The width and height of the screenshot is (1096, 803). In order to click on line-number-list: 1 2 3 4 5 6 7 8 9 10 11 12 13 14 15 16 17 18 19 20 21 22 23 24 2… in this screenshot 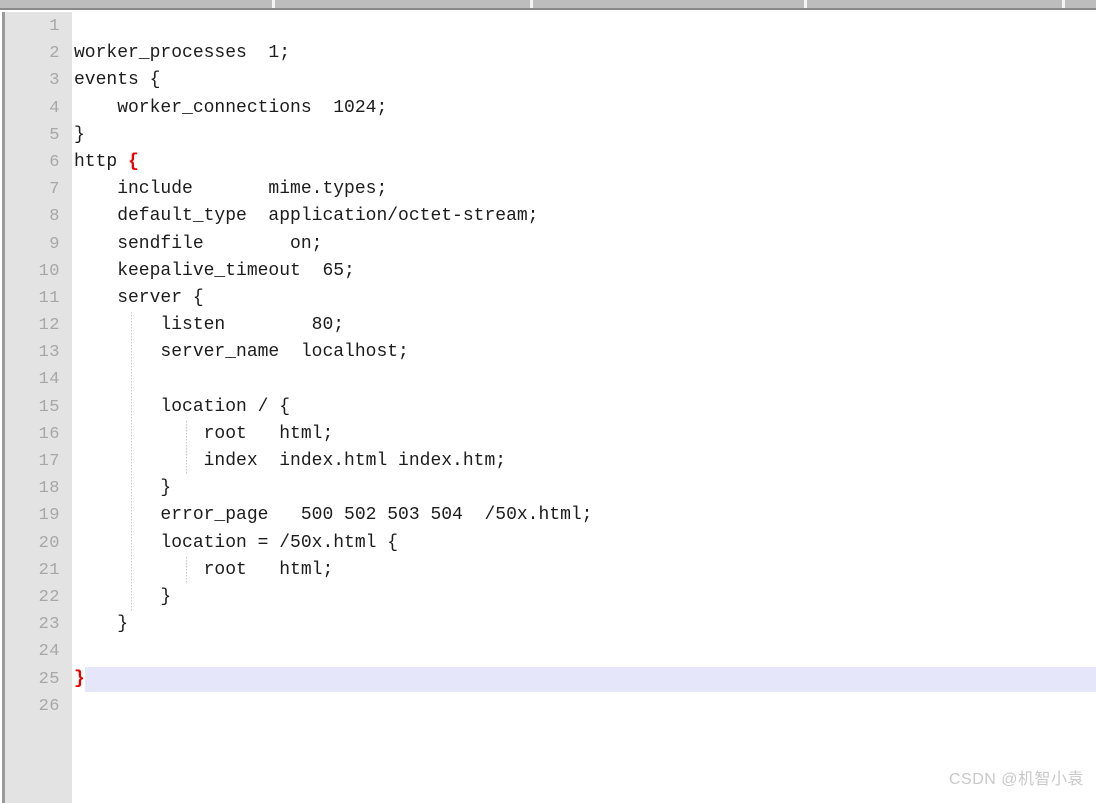, I will do `click(38, 366)`.